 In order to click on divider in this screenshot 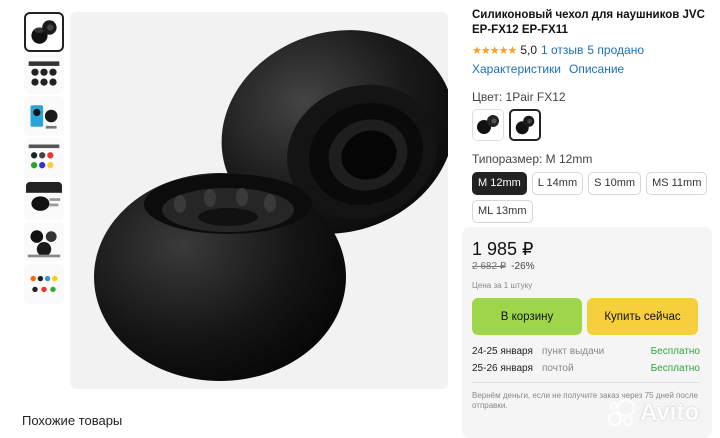, I will do `click(586, 382)`.